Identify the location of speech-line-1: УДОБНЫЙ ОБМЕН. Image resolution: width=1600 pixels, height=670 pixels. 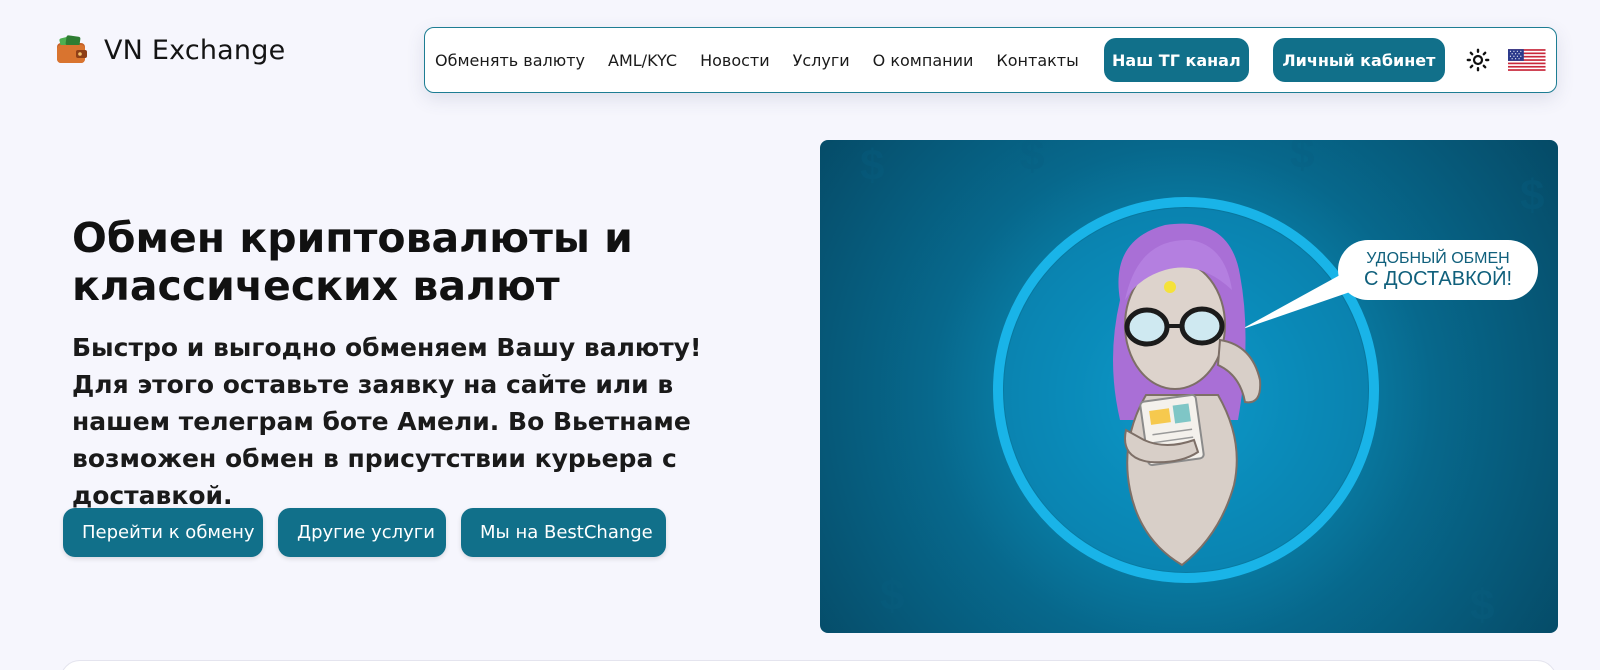
(1438, 258).